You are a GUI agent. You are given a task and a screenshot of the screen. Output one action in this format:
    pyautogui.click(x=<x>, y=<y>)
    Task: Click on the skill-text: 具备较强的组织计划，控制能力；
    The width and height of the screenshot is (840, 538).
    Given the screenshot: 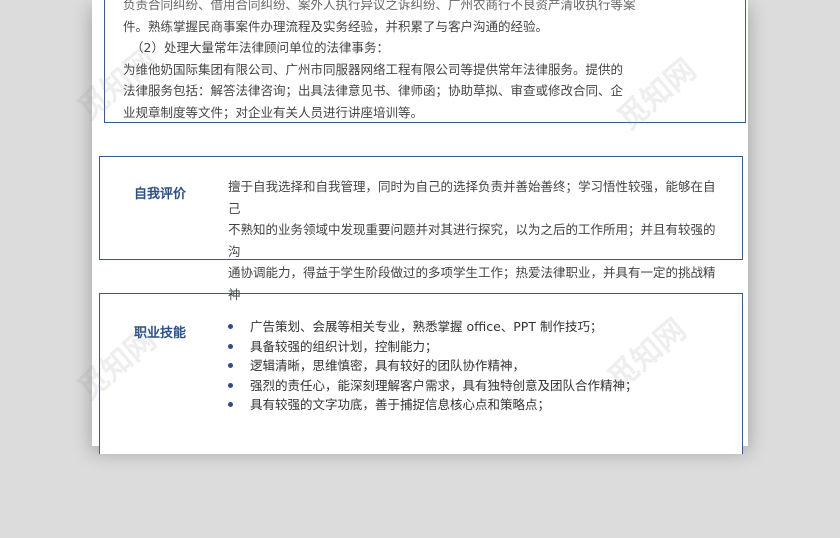 What is the action you would take?
    pyautogui.click(x=344, y=346)
    